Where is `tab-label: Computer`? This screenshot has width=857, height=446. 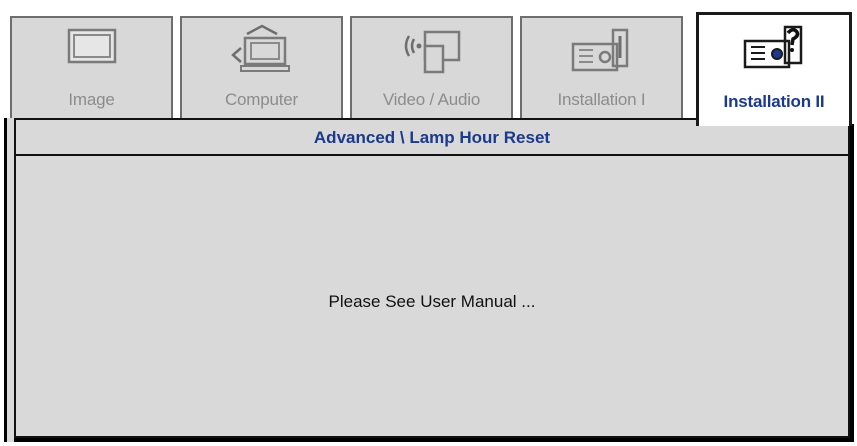 tab-label: Computer is located at coordinates (261, 99).